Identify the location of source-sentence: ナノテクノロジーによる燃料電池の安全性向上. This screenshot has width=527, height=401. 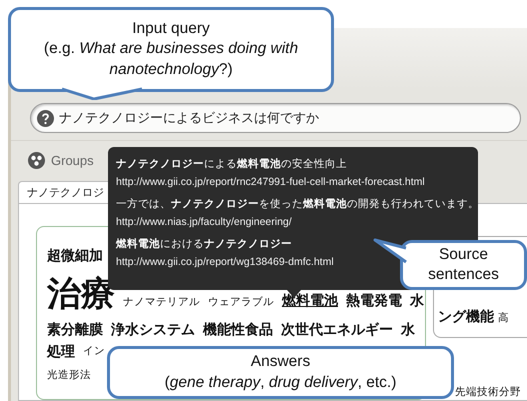
(231, 164).